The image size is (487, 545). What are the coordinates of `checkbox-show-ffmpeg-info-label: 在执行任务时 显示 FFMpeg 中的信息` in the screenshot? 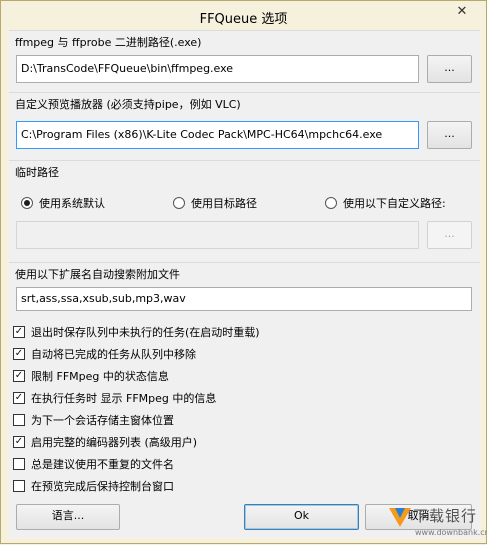 It's located at (124, 398).